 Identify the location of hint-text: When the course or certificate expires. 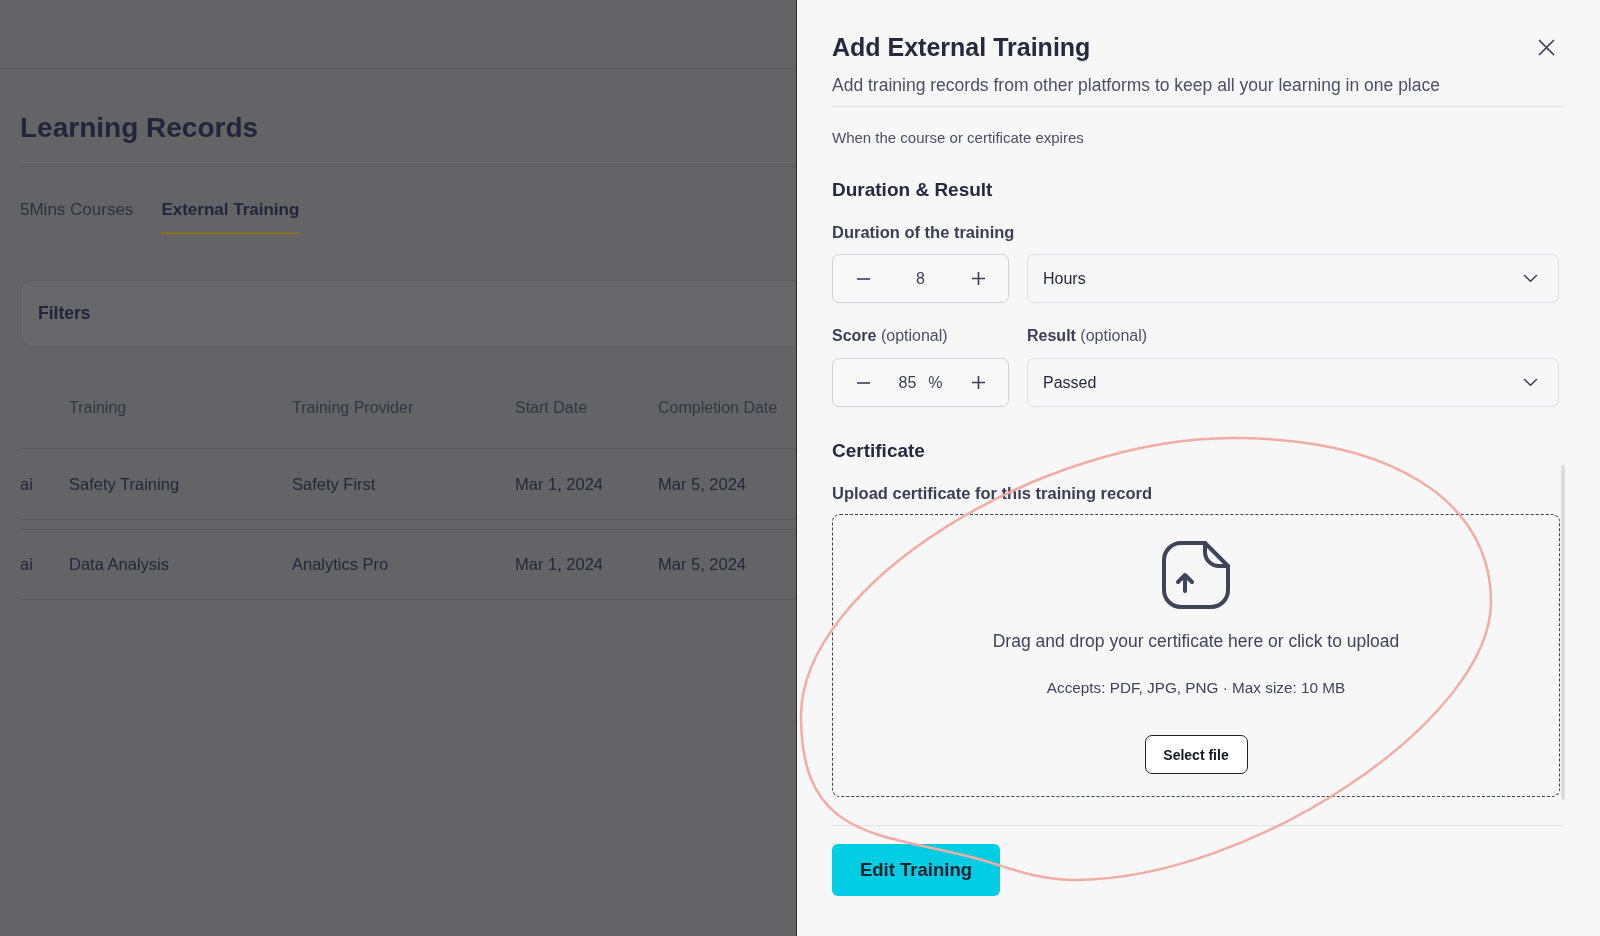
(958, 138).